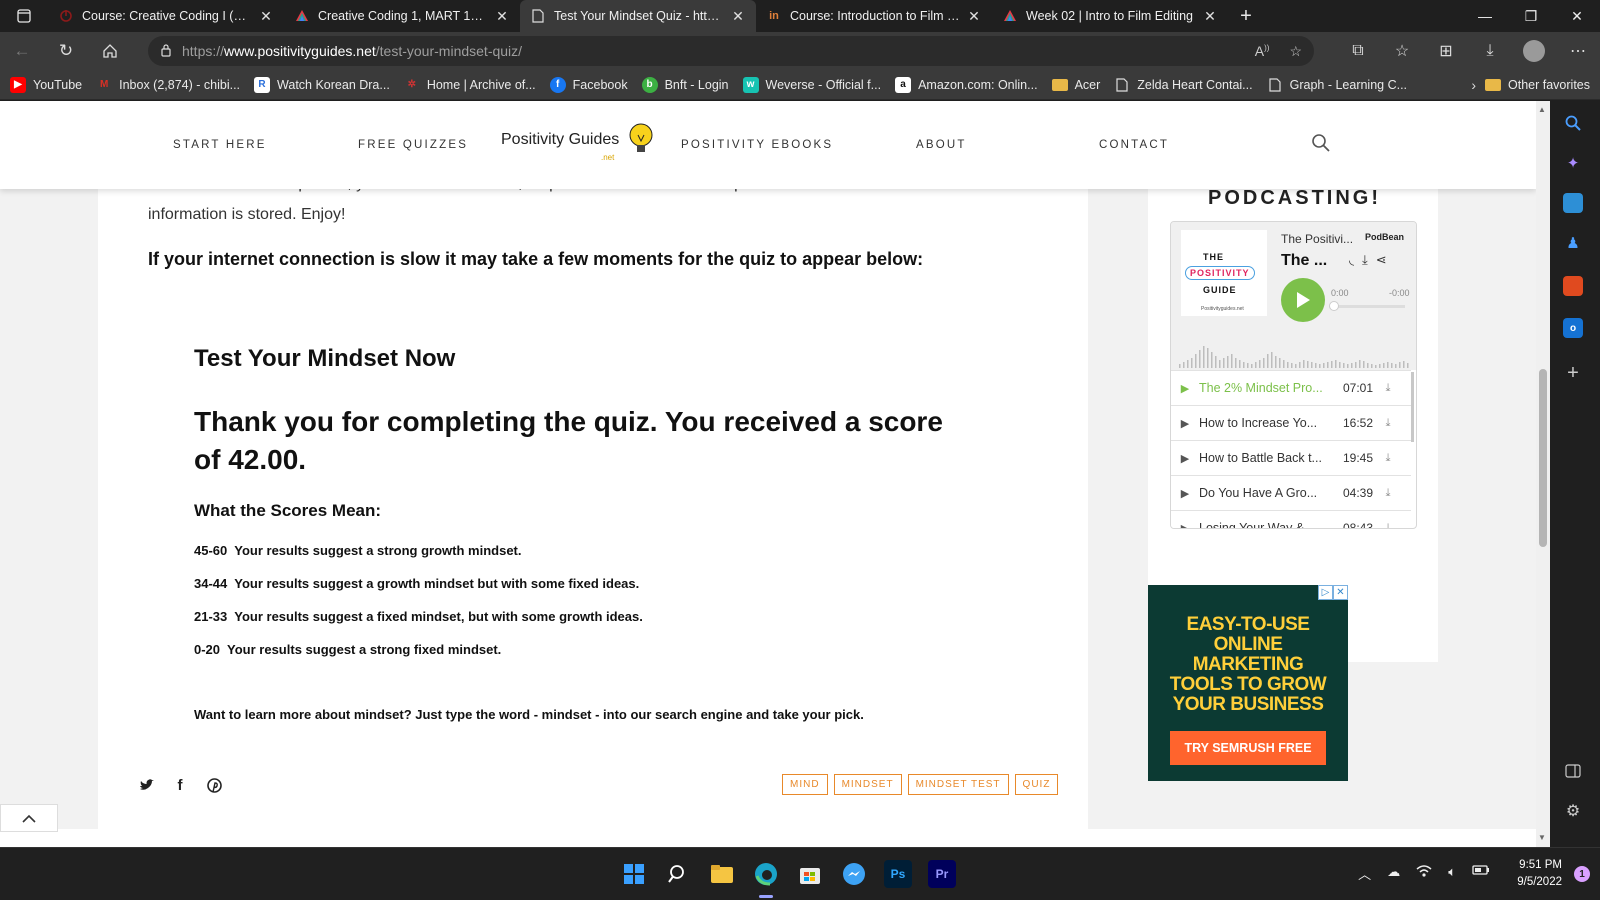 This screenshot has height=900, width=1600. Describe the element at coordinates (1573, 286) in the screenshot. I see `office-icon` at that location.